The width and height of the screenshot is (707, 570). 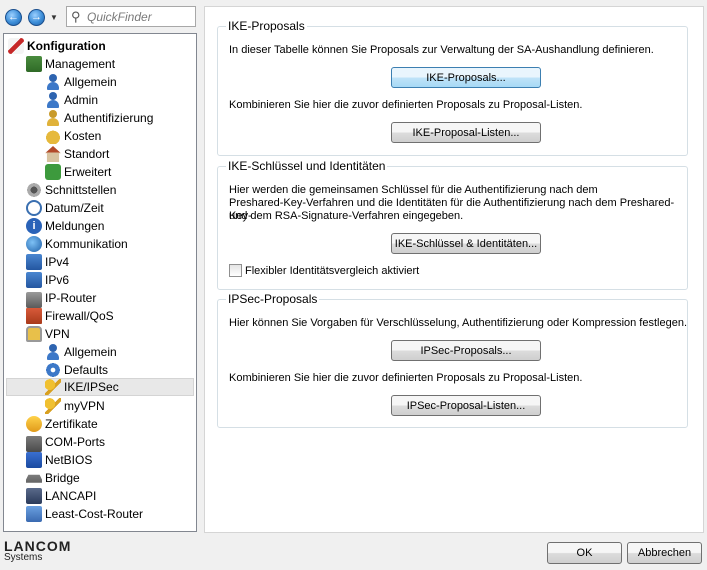 I want to click on tree-item-label: LANCAPI, so click(x=71, y=496).